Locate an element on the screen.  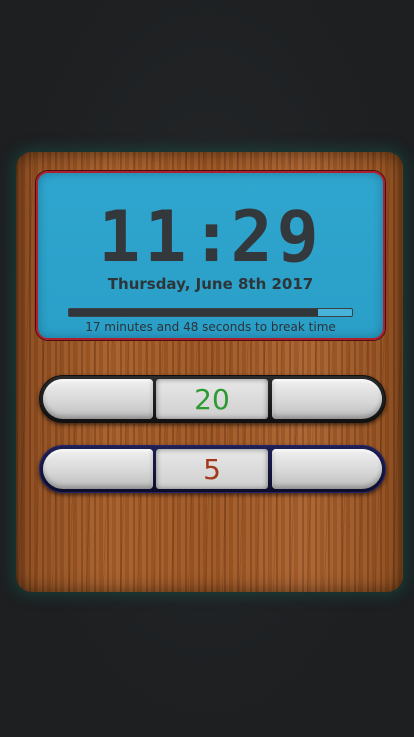
break-decrement-button is located at coordinates (98, 469).